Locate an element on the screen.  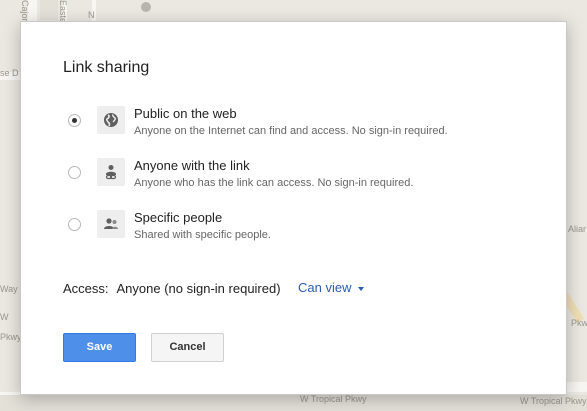
cancel-button: Cancel is located at coordinates (187, 347).